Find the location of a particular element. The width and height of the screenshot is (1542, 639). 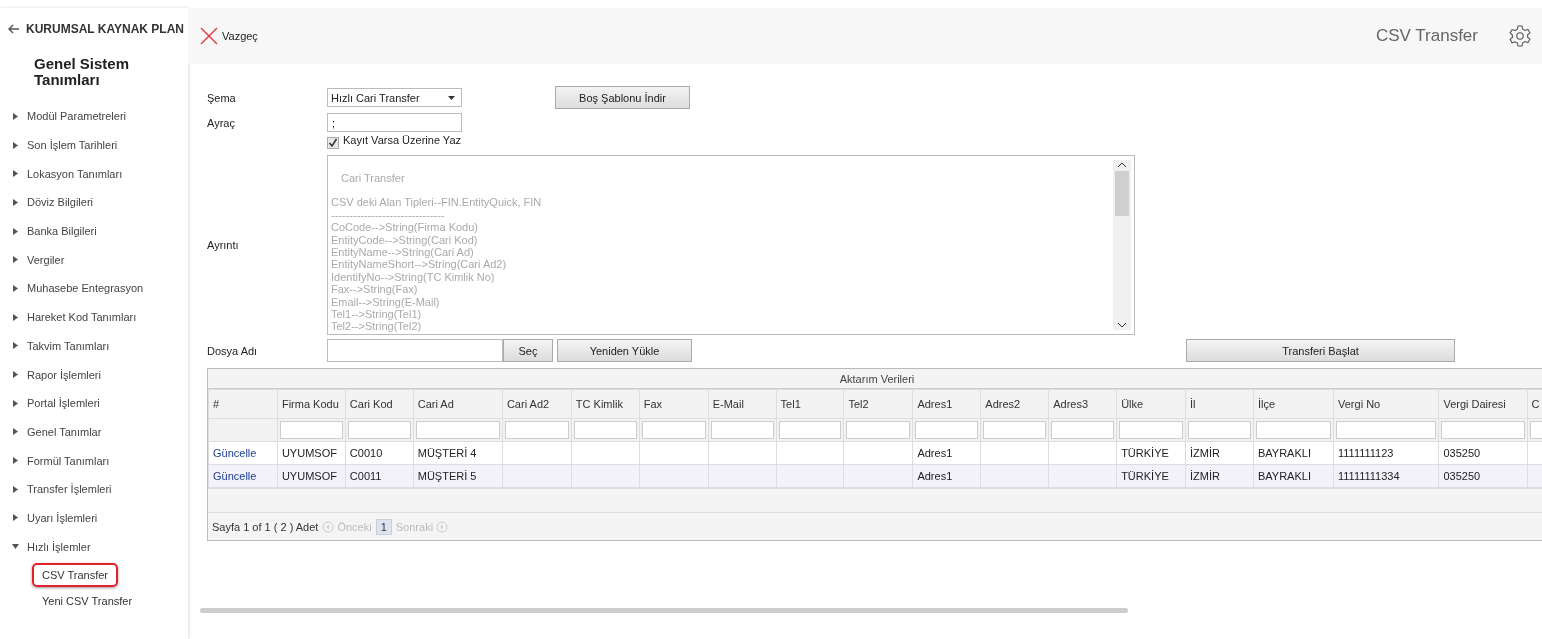

sidebar-item: Son İşlem Tarihleri is located at coordinates (94, 145).